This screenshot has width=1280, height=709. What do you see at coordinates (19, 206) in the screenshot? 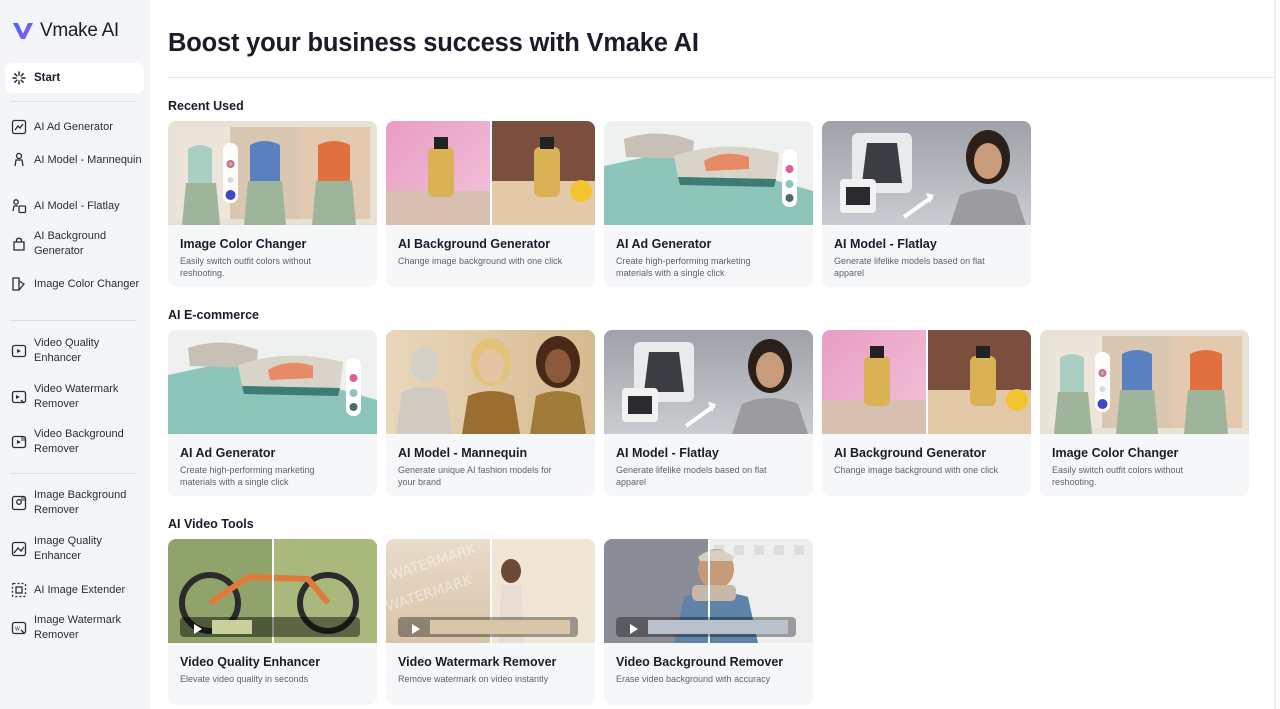
I see `flatlay-icon` at bounding box center [19, 206].